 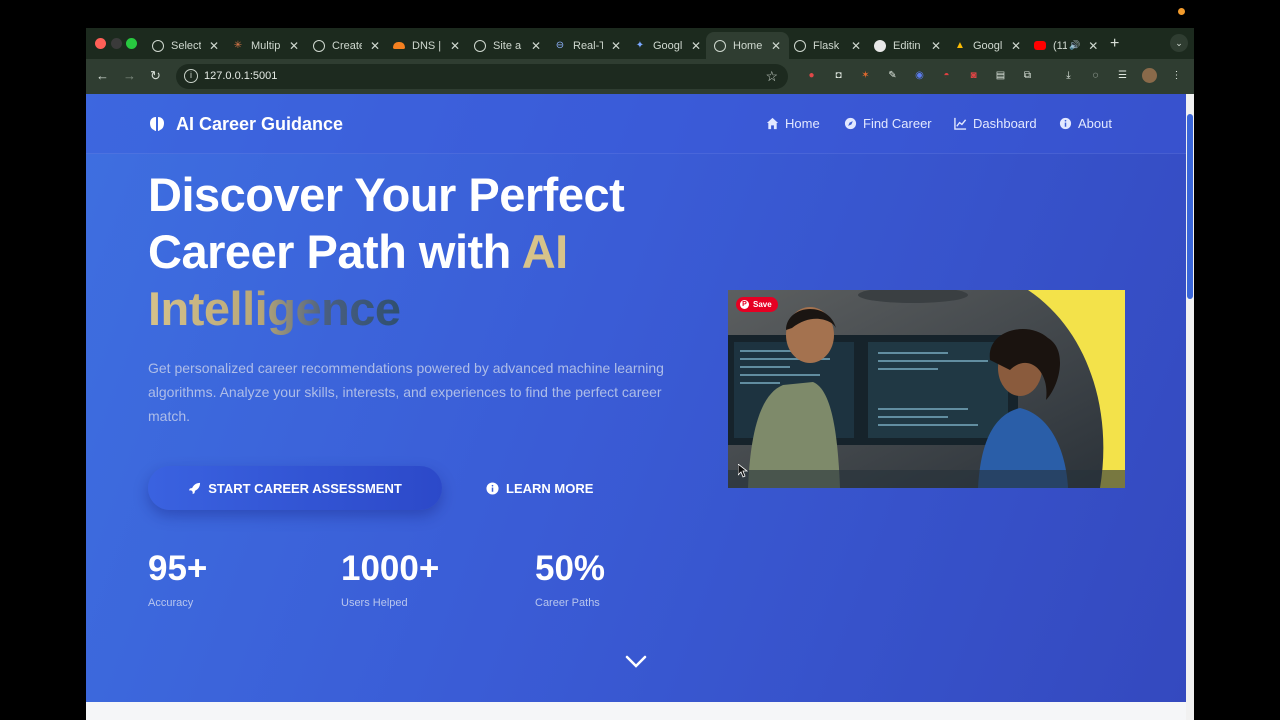 I want to click on tab-realtime: ⊖ Real-T ✕, so click(x=587, y=45).